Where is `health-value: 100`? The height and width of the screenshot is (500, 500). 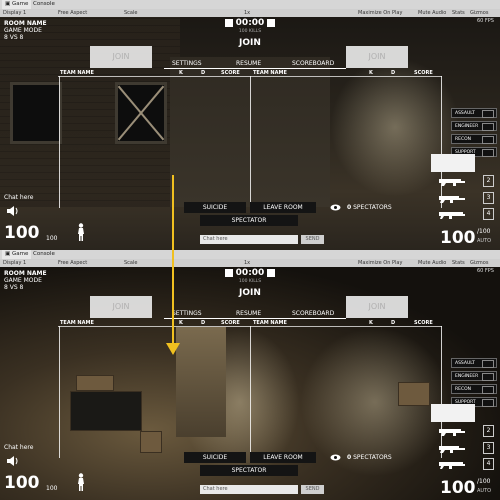
health-value: 100 is located at coordinates (22, 483).